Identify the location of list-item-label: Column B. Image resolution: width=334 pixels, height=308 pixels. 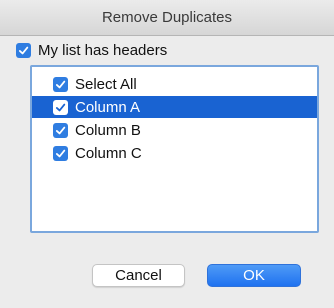
(108, 130).